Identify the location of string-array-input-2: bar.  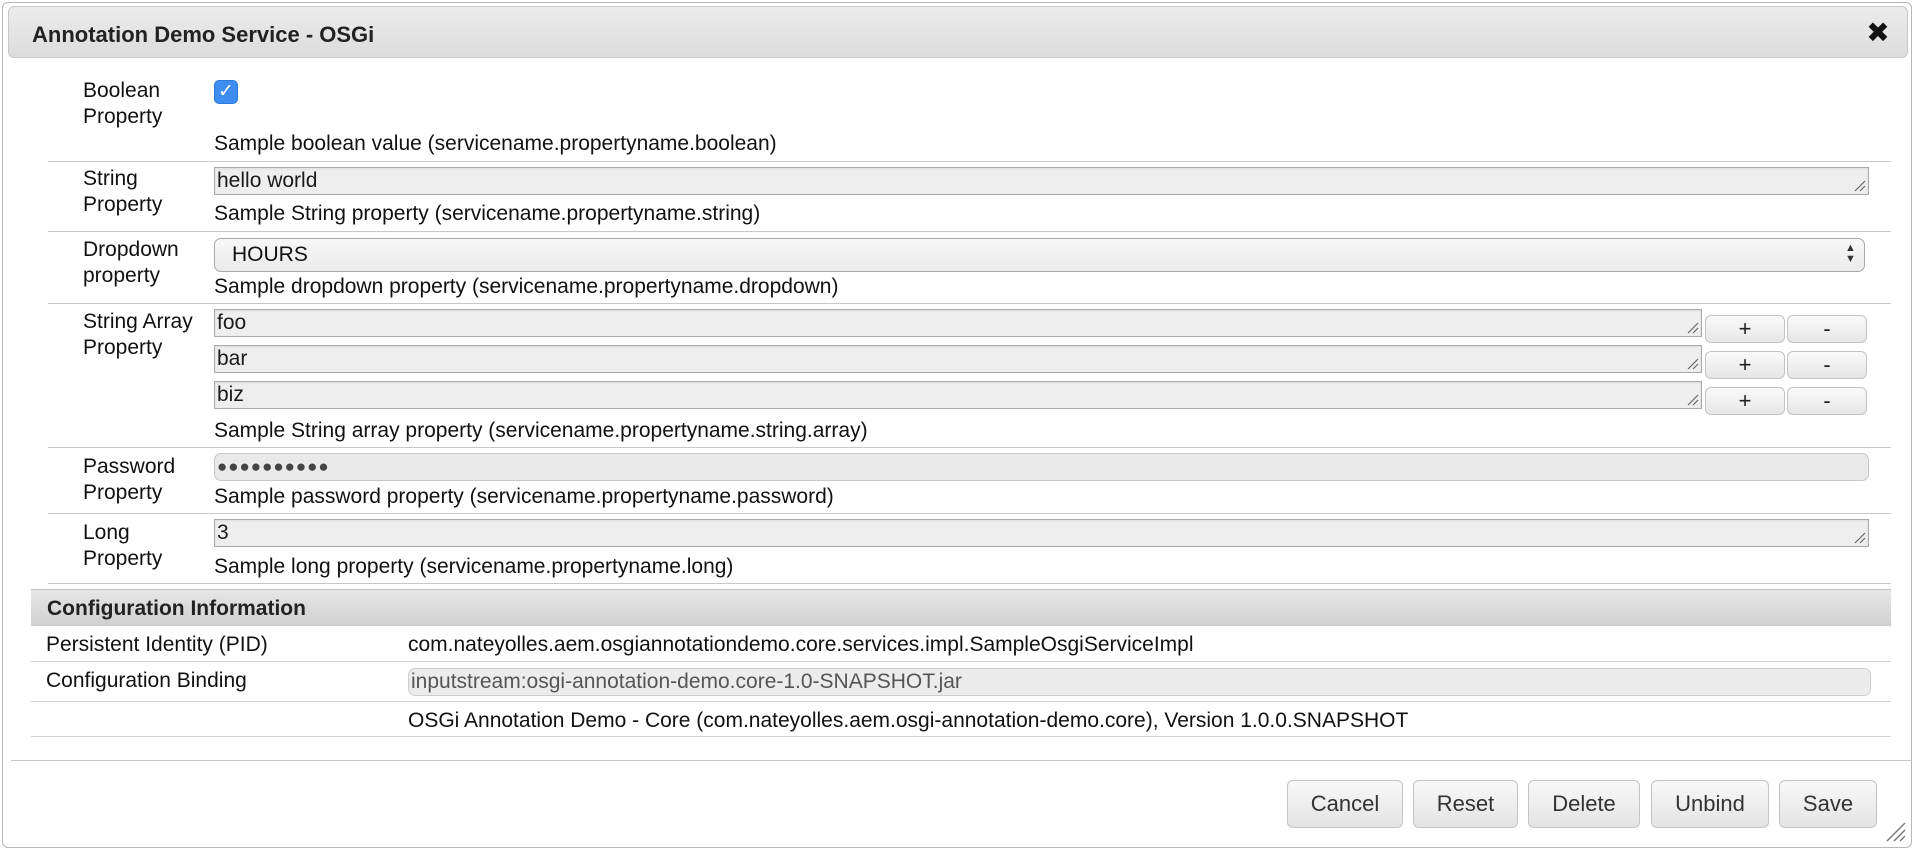
(958, 359).